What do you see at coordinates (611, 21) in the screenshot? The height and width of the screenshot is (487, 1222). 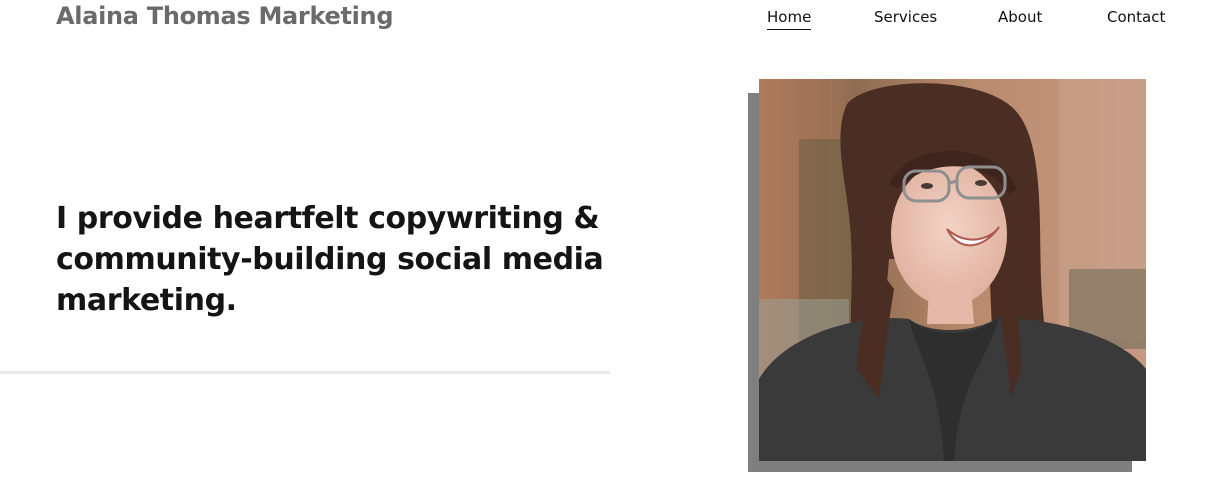 I see `main-nav: Home Services About Contact` at bounding box center [611, 21].